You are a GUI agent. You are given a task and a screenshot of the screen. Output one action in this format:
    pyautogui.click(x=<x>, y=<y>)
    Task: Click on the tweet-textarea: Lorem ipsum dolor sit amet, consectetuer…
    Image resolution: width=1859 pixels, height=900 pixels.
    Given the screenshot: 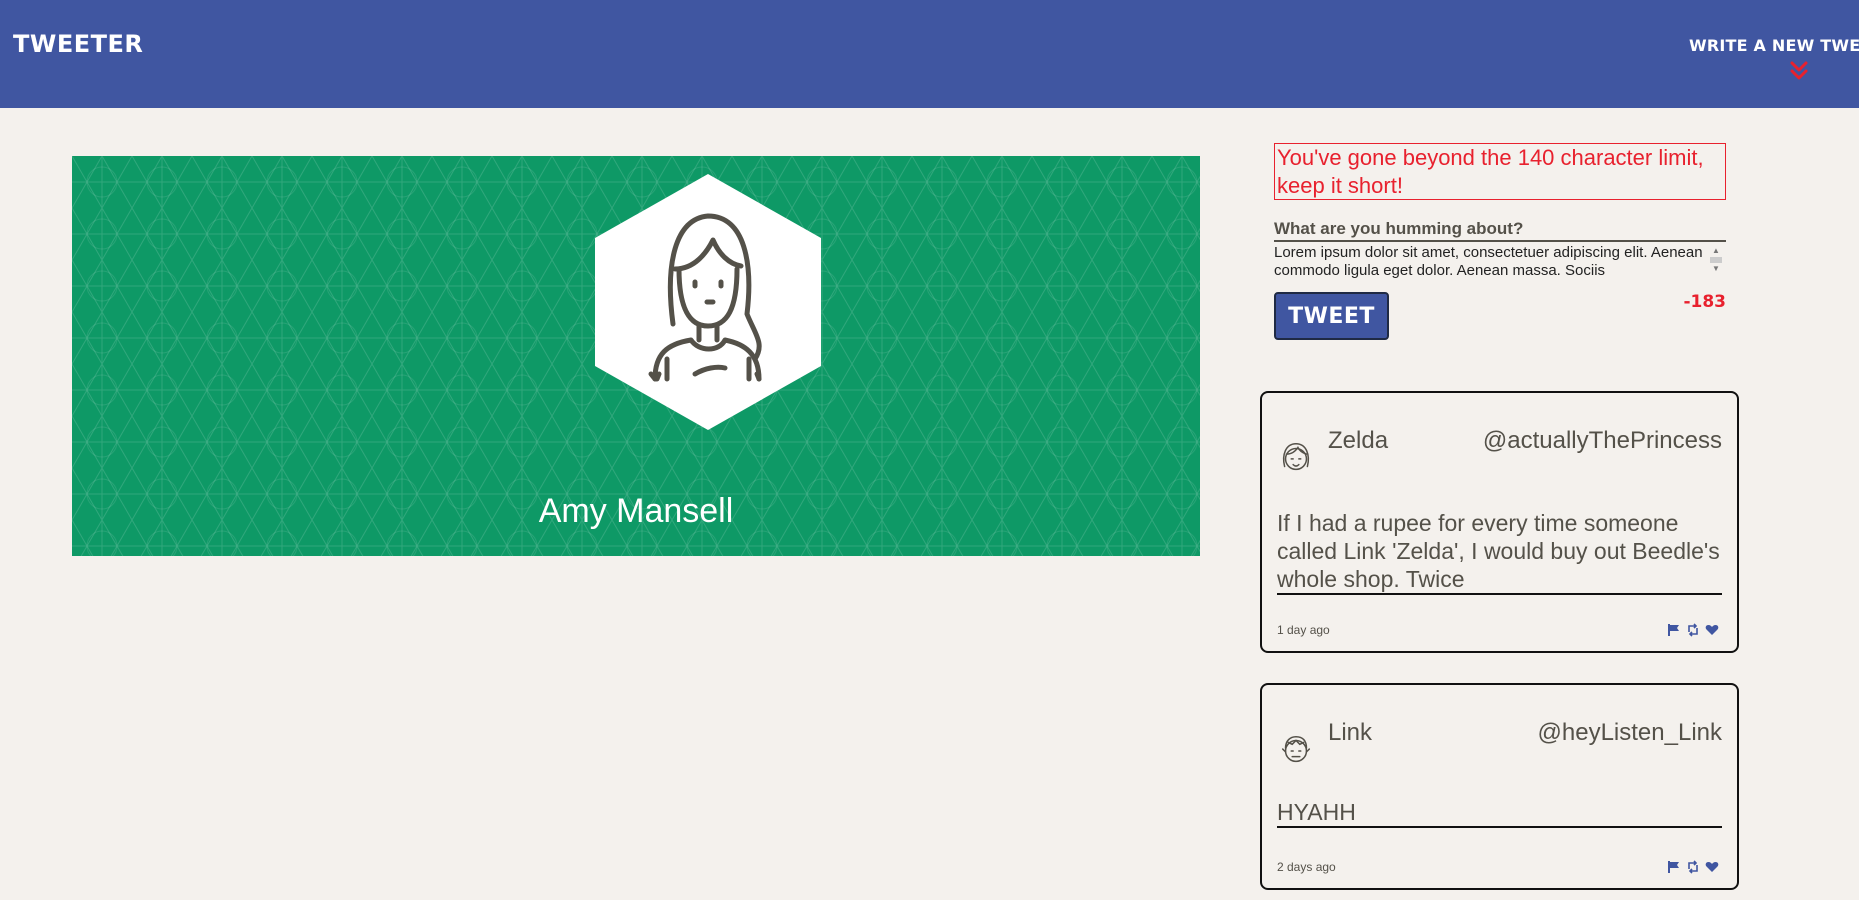 What is the action you would take?
    pyautogui.click(x=1500, y=263)
    